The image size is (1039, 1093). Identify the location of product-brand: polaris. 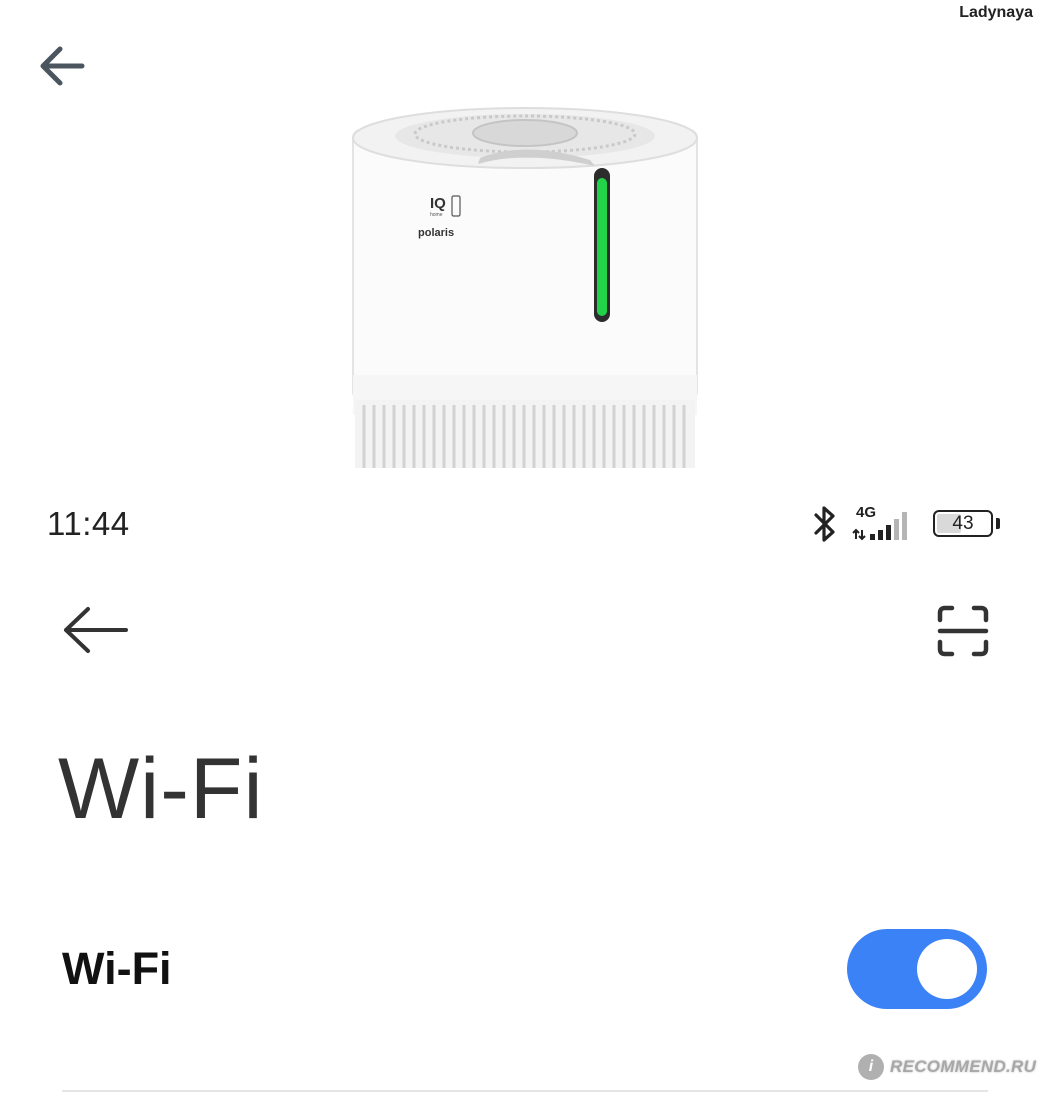
(436, 233).